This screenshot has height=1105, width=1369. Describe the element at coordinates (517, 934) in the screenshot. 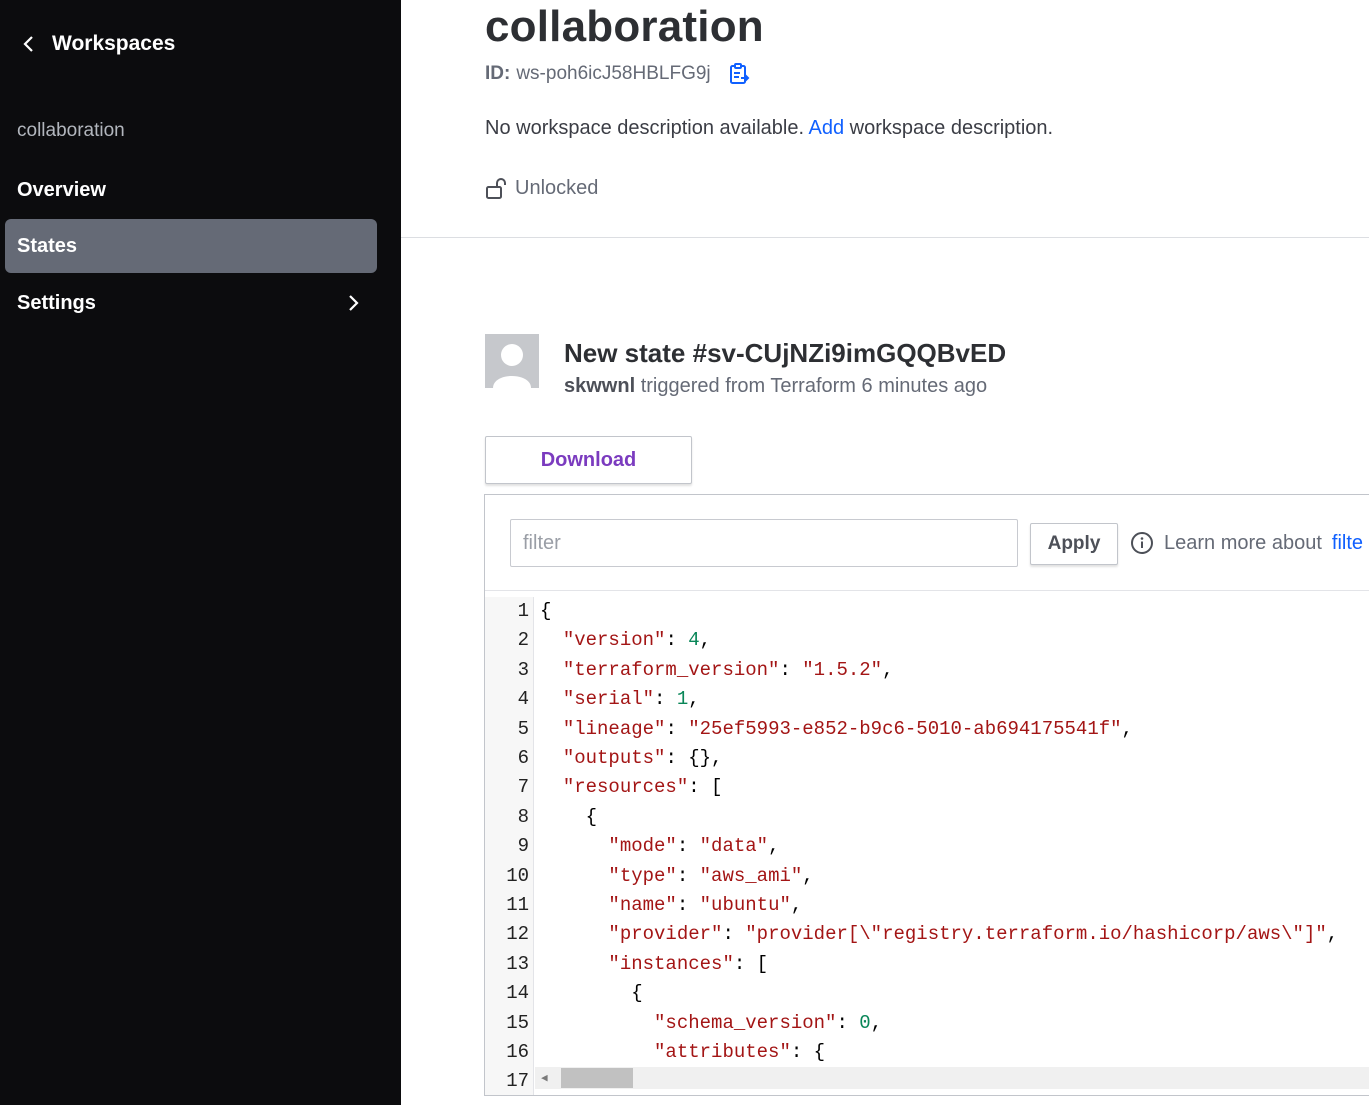

I see `line-number: 12` at that location.